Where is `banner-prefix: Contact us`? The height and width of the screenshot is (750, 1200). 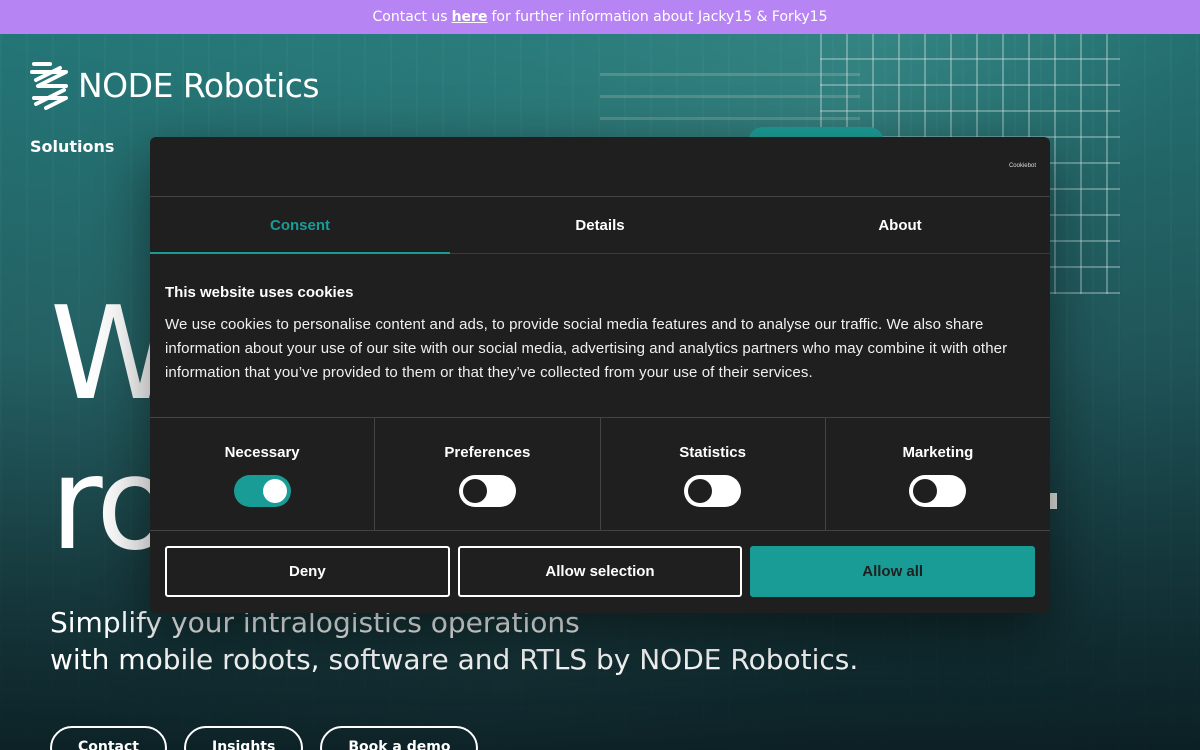
banner-prefix: Contact us is located at coordinates (410, 17).